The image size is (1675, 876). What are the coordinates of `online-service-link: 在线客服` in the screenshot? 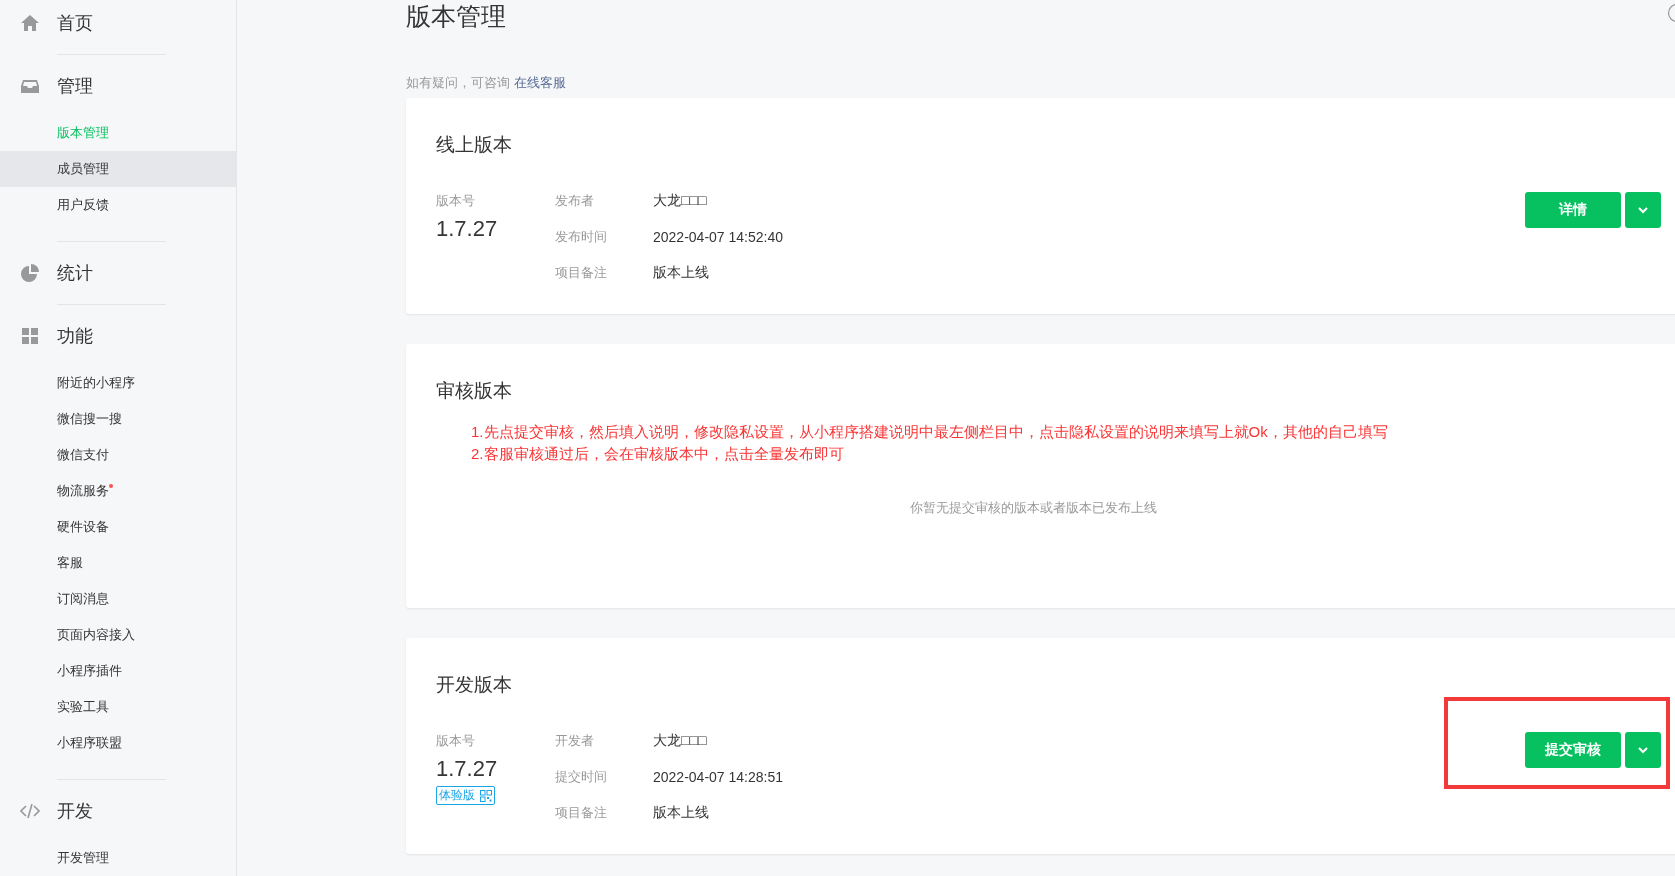 It's located at (539, 82).